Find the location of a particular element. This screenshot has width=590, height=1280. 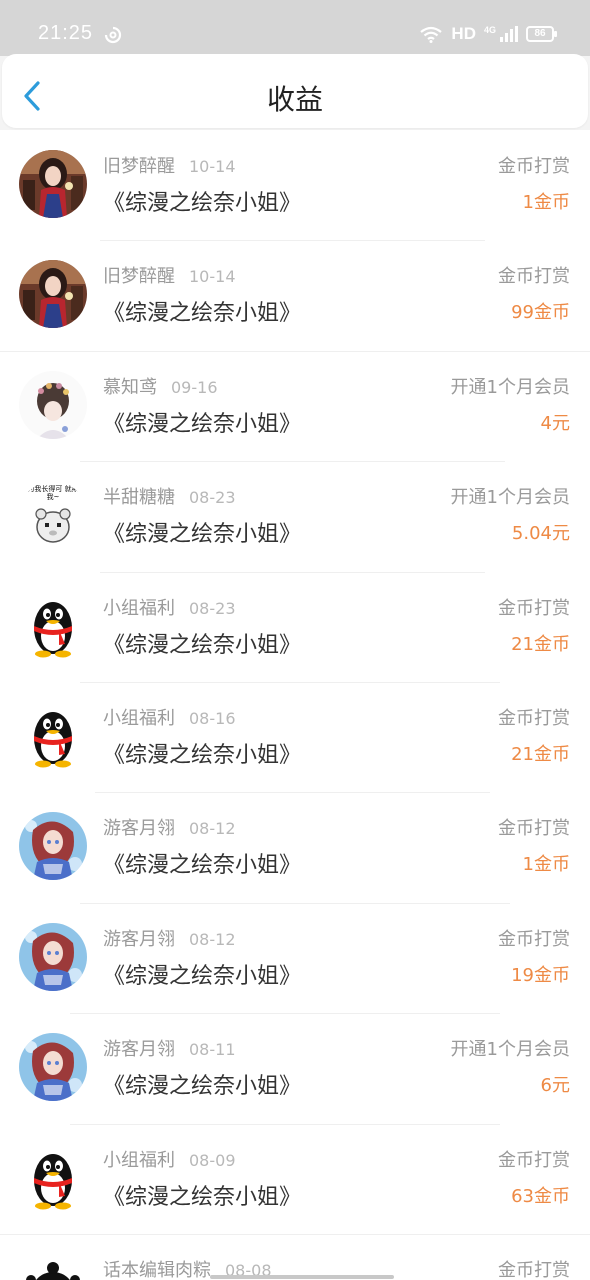

record-date: 08-16 is located at coordinates (212, 718).